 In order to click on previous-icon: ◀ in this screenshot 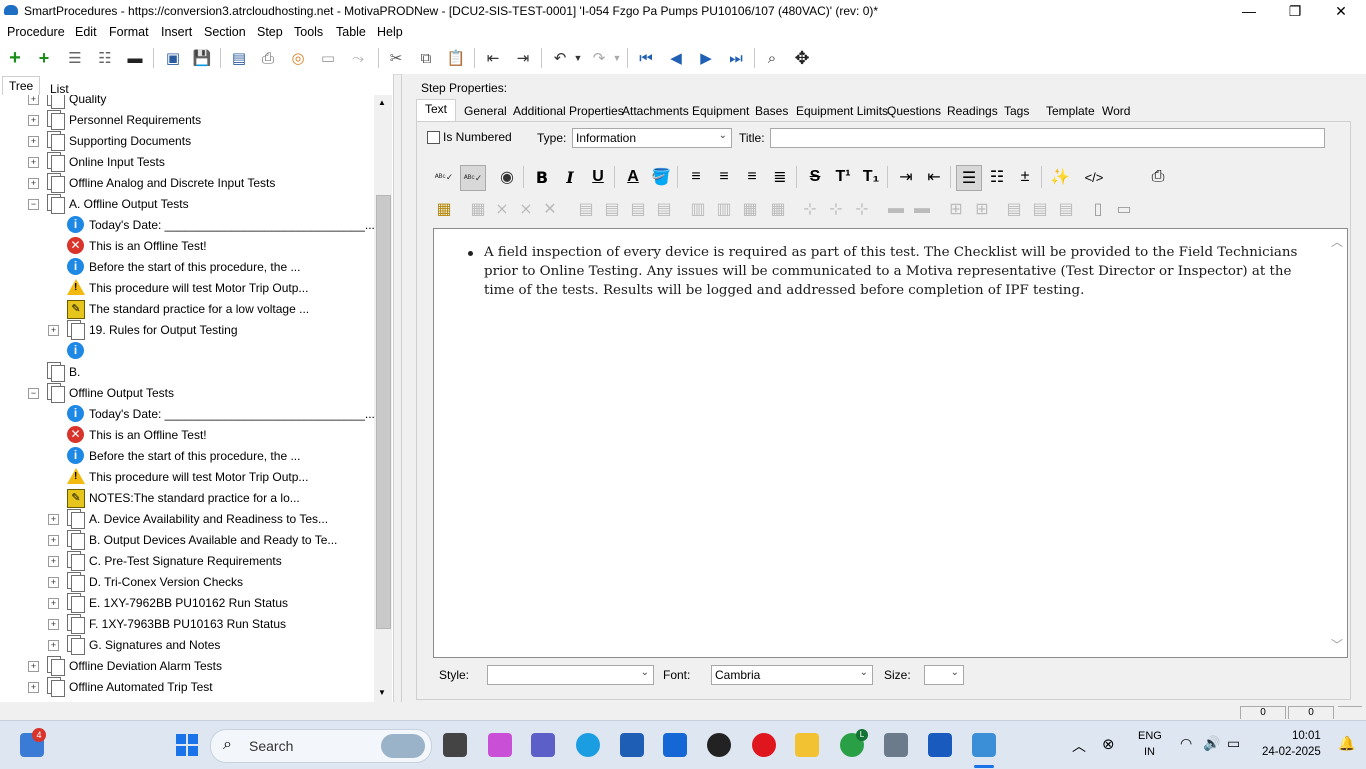, I will do `click(676, 58)`.